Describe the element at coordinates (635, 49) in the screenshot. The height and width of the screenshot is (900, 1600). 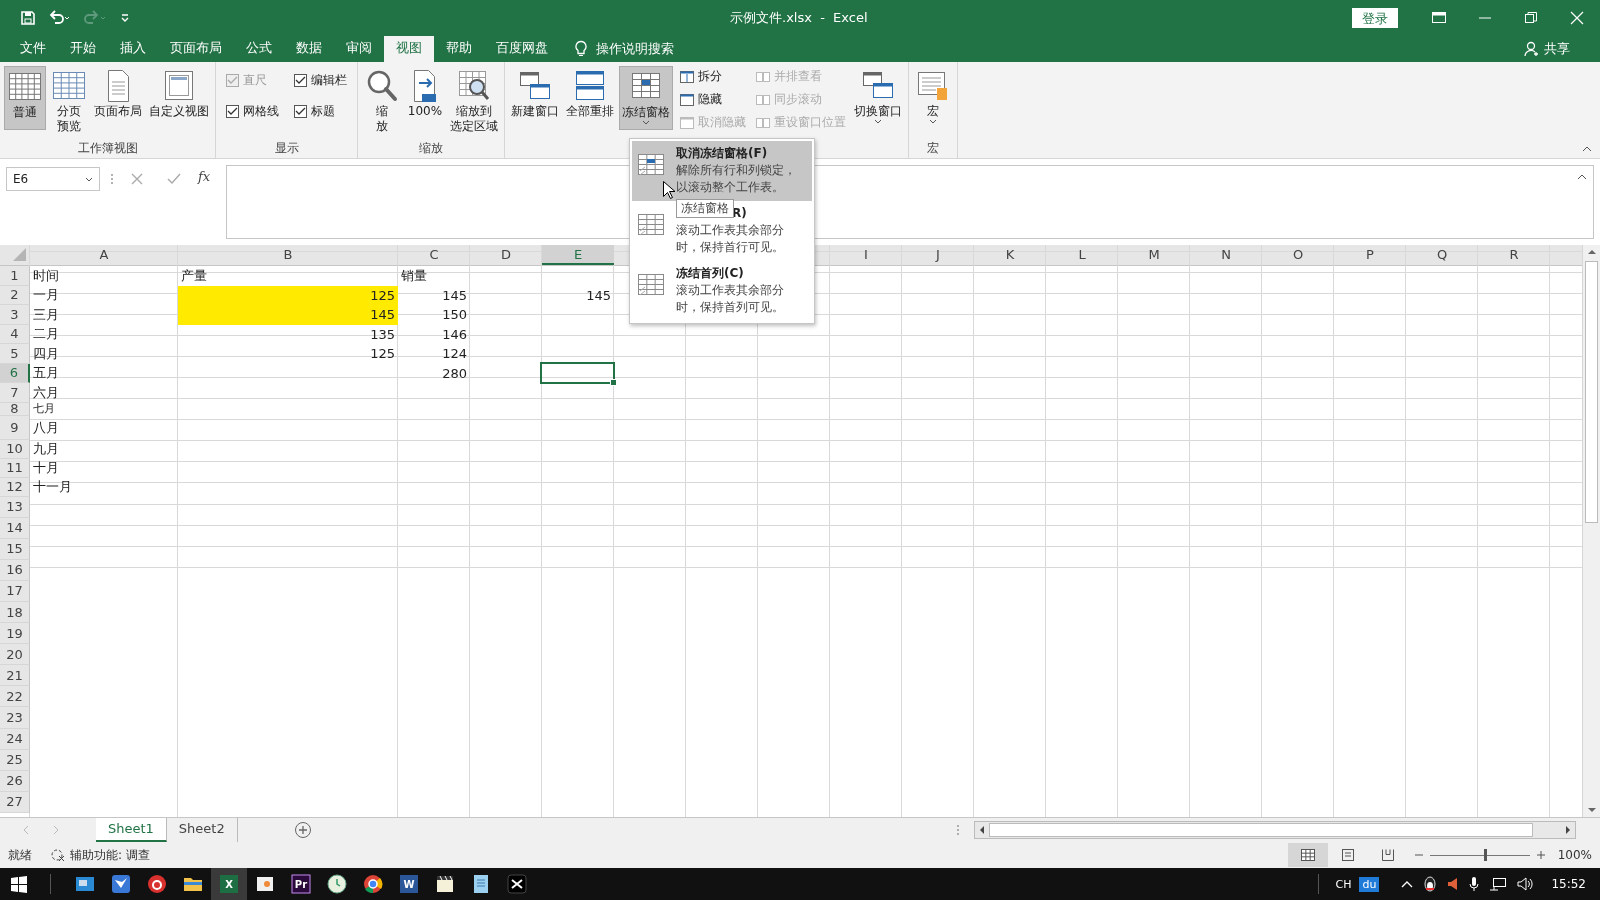
I see `search-field: 操作说明搜索` at that location.